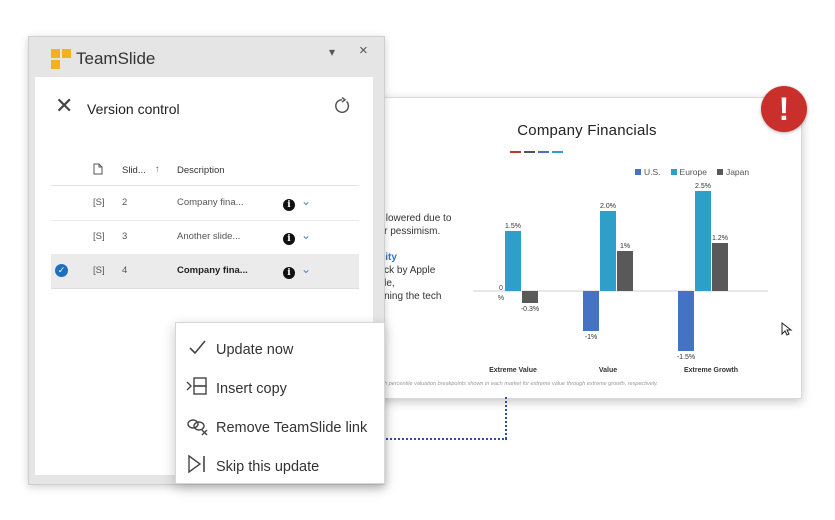 The height and width of the screenshot is (520, 835). What do you see at coordinates (125, 236) in the screenshot?
I see `row-slide-number: 3` at bounding box center [125, 236].